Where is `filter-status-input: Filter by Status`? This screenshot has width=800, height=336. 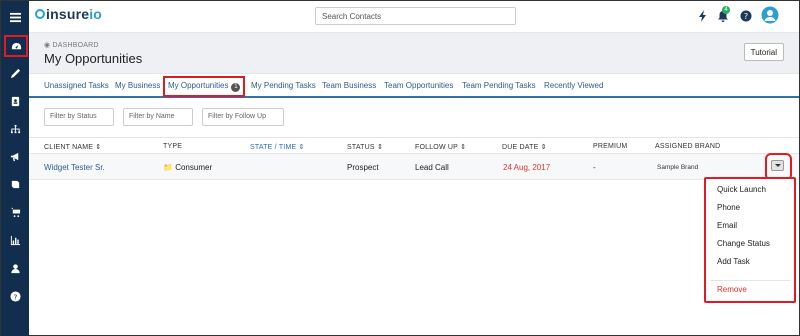 filter-status-input: Filter by Status is located at coordinates (79, 117).